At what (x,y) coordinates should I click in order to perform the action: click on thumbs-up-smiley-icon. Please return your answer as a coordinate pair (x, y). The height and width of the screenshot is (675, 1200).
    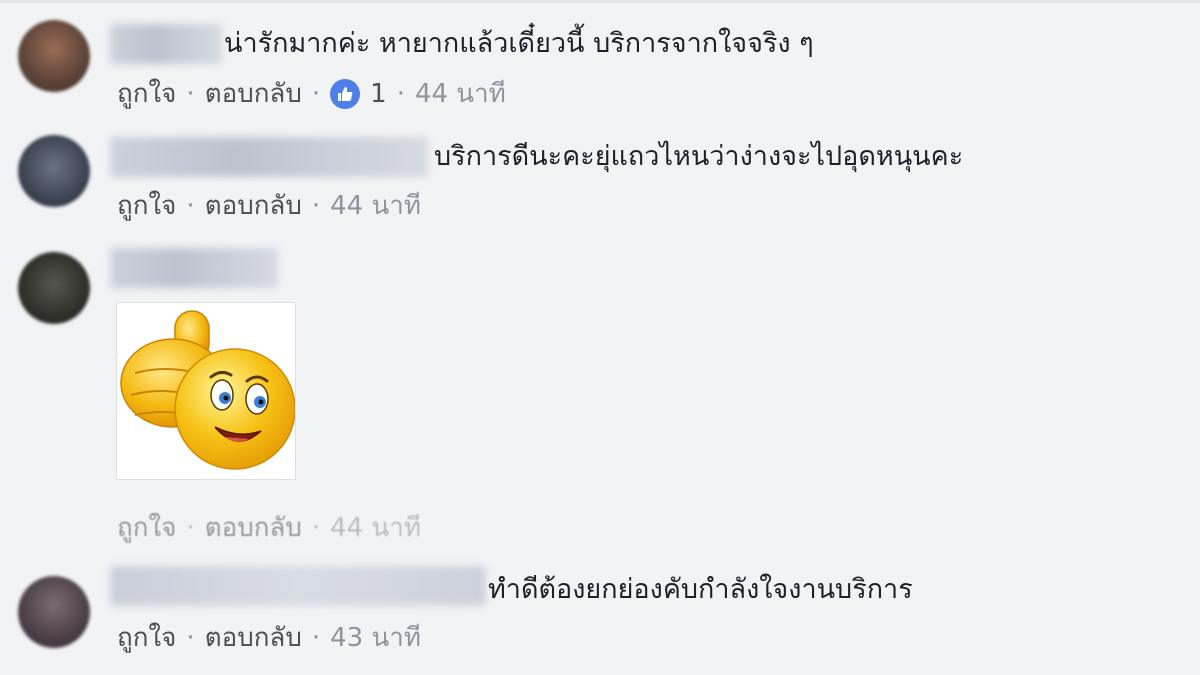
    Looking at the image, I should click on (208, 390).